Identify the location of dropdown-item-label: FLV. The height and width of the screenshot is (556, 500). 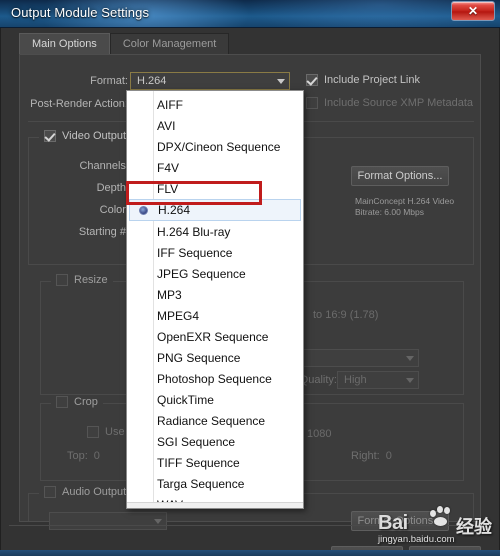
(168, 188).